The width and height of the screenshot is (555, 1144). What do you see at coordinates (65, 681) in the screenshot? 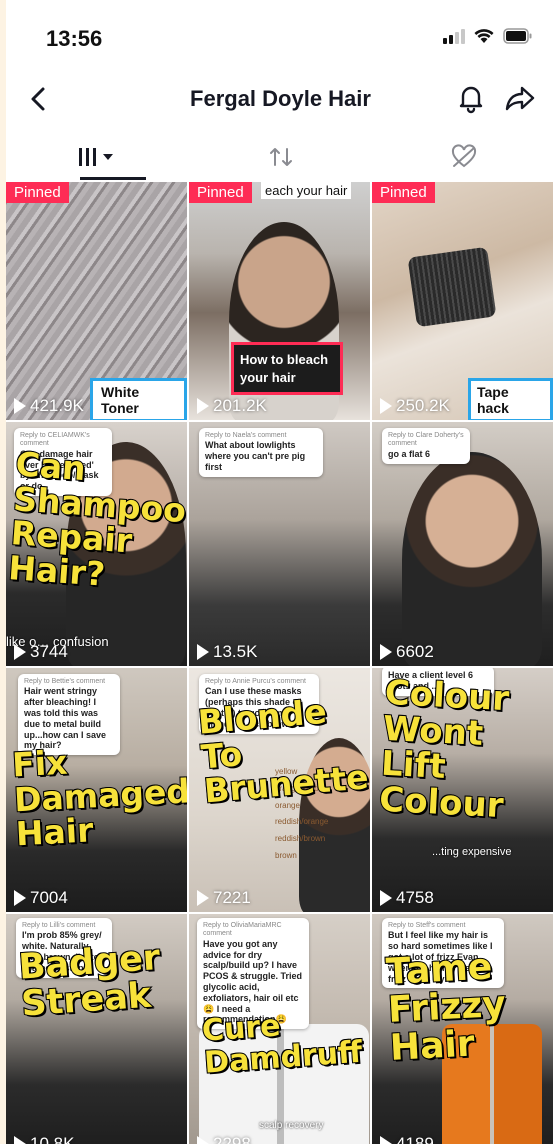
I see `reply-author: Reply to Bettie's comment` at bounding box center [65, 681].